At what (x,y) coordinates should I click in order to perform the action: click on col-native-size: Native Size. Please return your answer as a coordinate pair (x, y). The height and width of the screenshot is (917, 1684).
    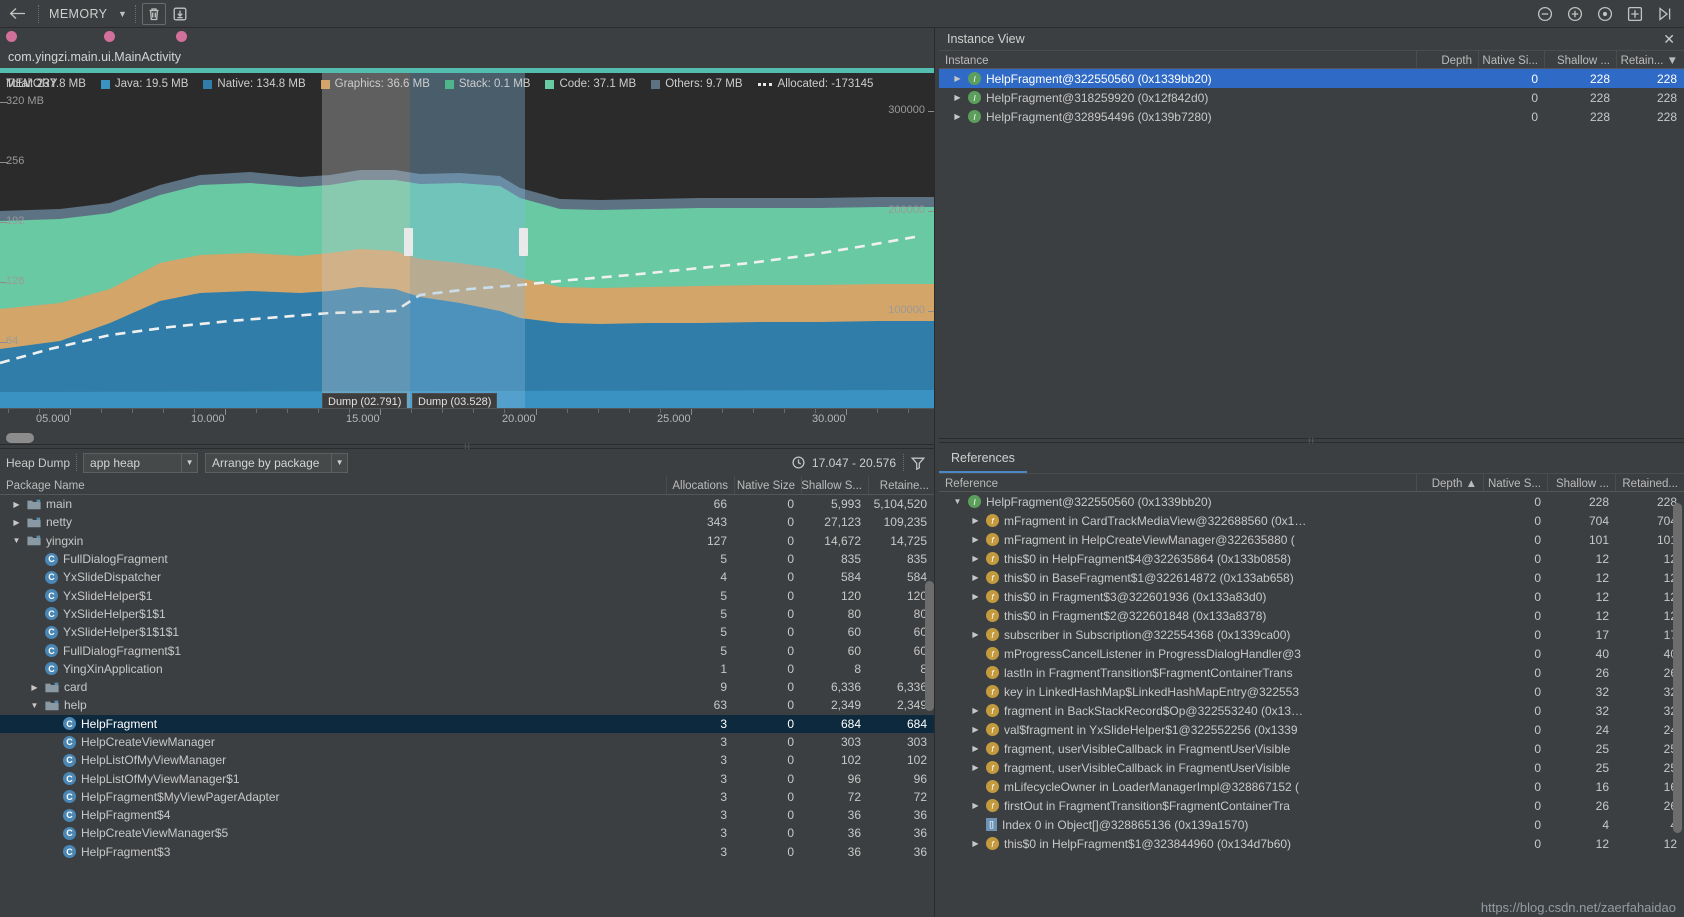
    Looking at the image, I should click on (768, 485).